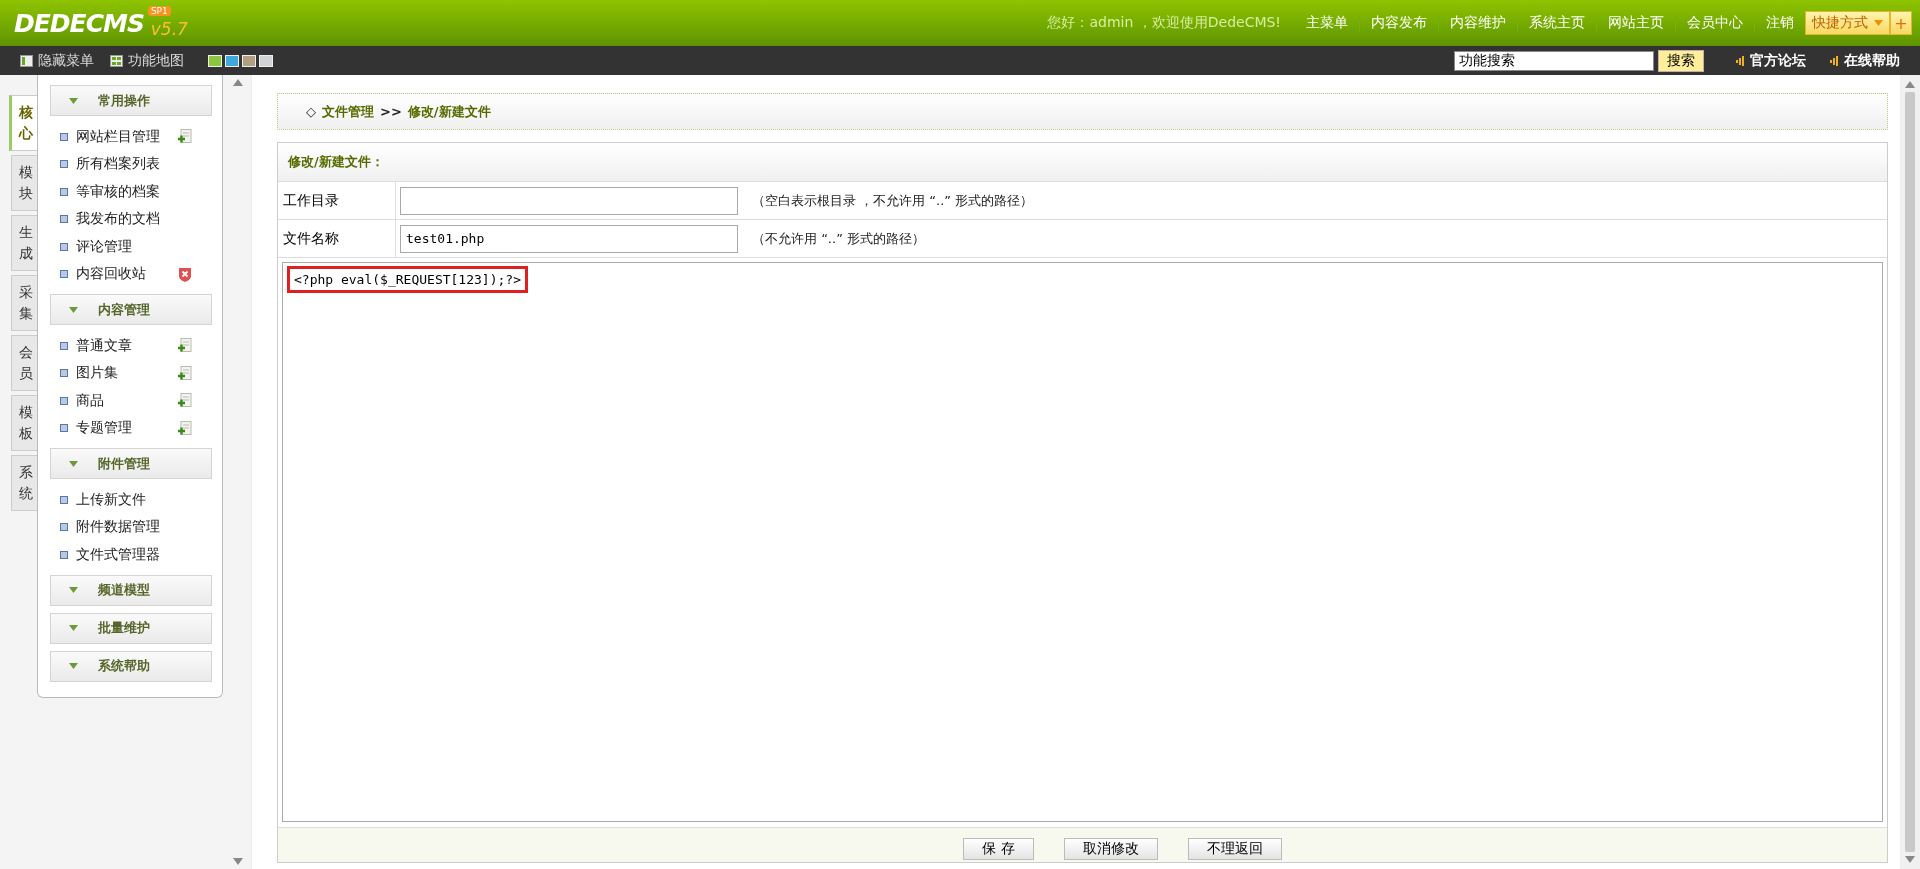 The width and height of the screenshot is (1920, 869). Describe the element at coordinates (838, 238) in the screenshot. I see `field-hint: （不允许用 “..” 形式的路径）` at that location.